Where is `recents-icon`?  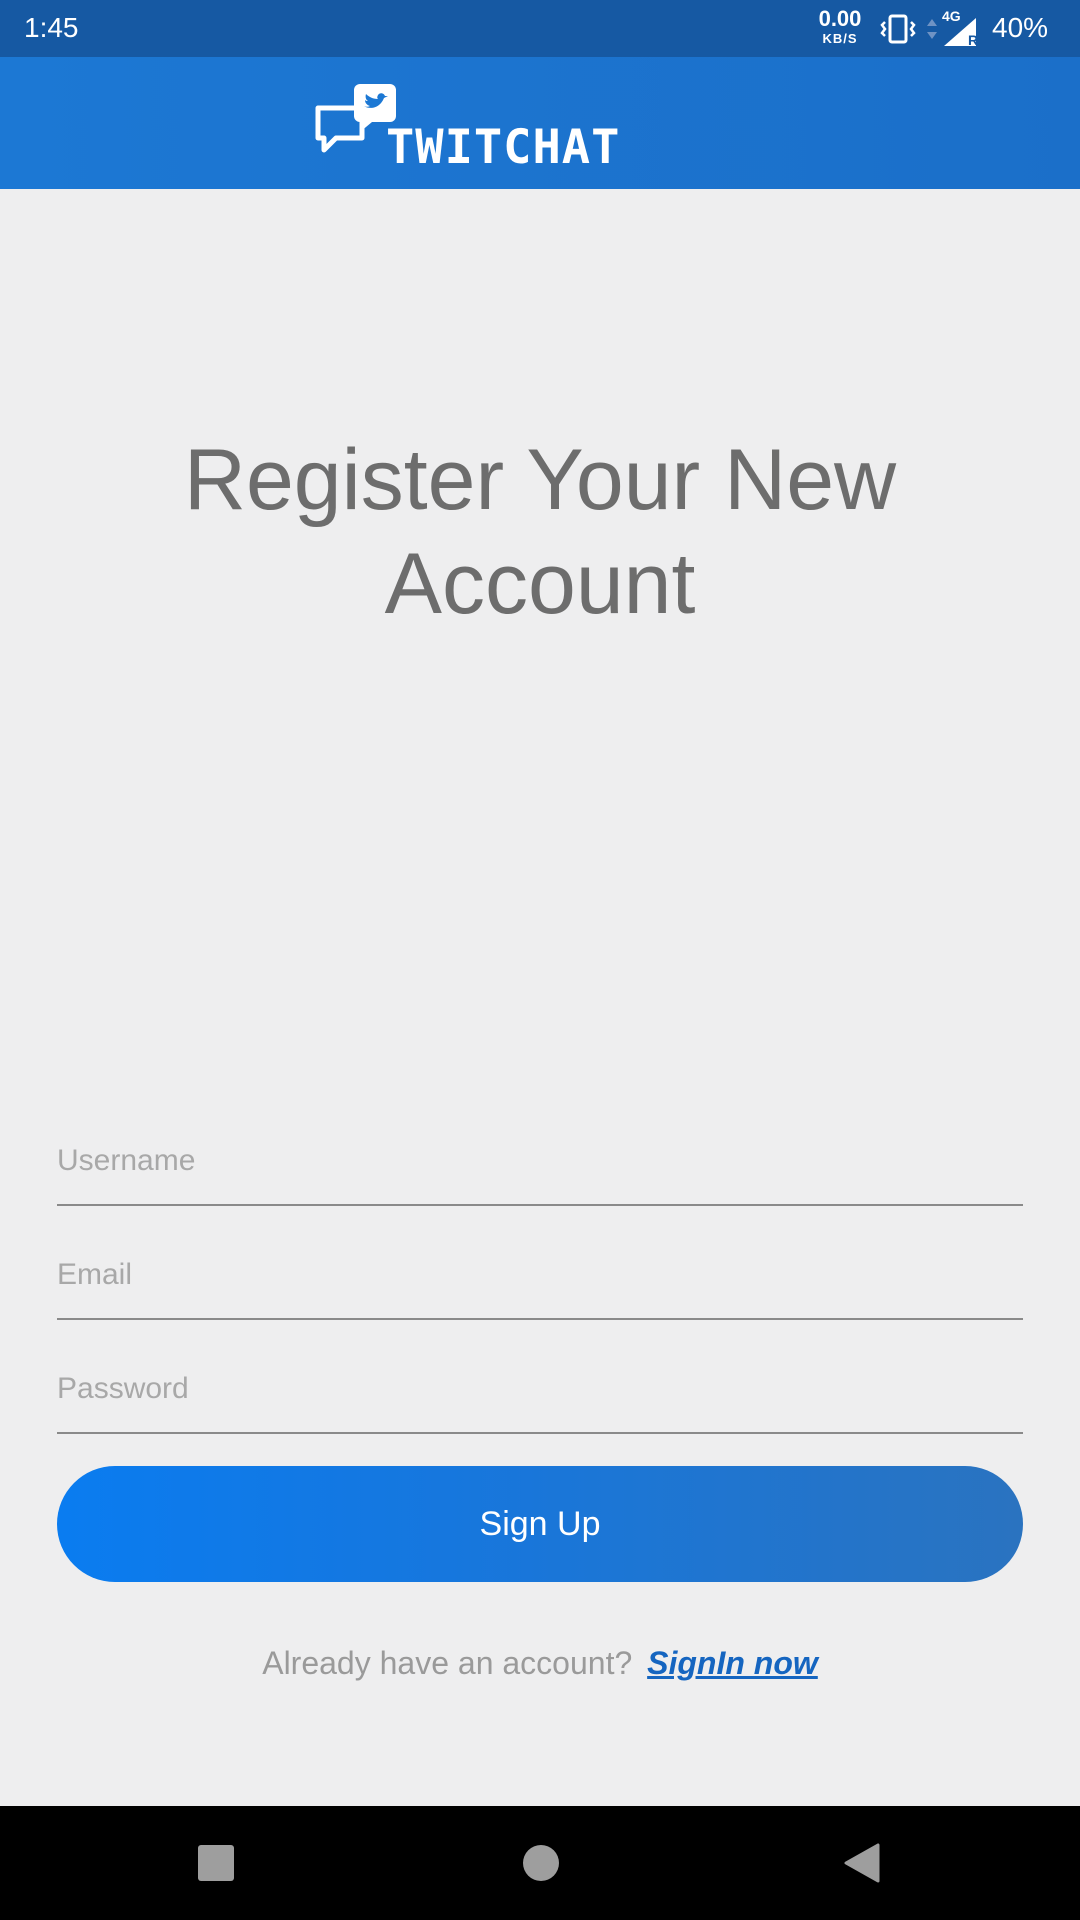 recents-icon is located at coordinates (216, 1863).